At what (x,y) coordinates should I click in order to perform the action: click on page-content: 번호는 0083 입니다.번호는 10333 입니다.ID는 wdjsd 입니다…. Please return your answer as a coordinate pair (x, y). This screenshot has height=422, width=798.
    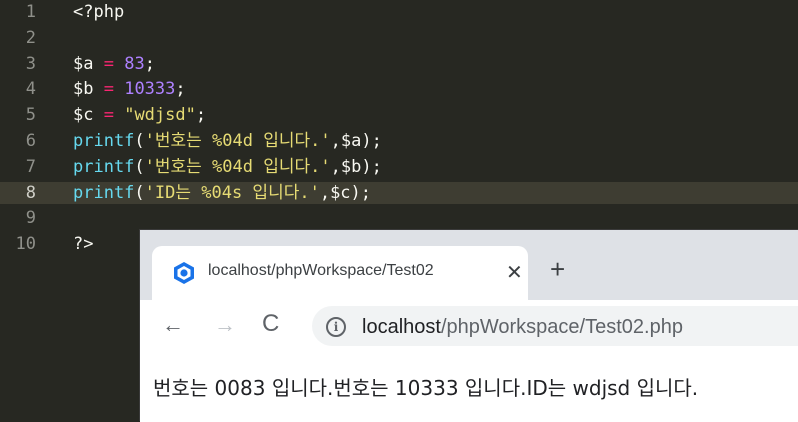
    Looking at the image, I should click on (469, 387).